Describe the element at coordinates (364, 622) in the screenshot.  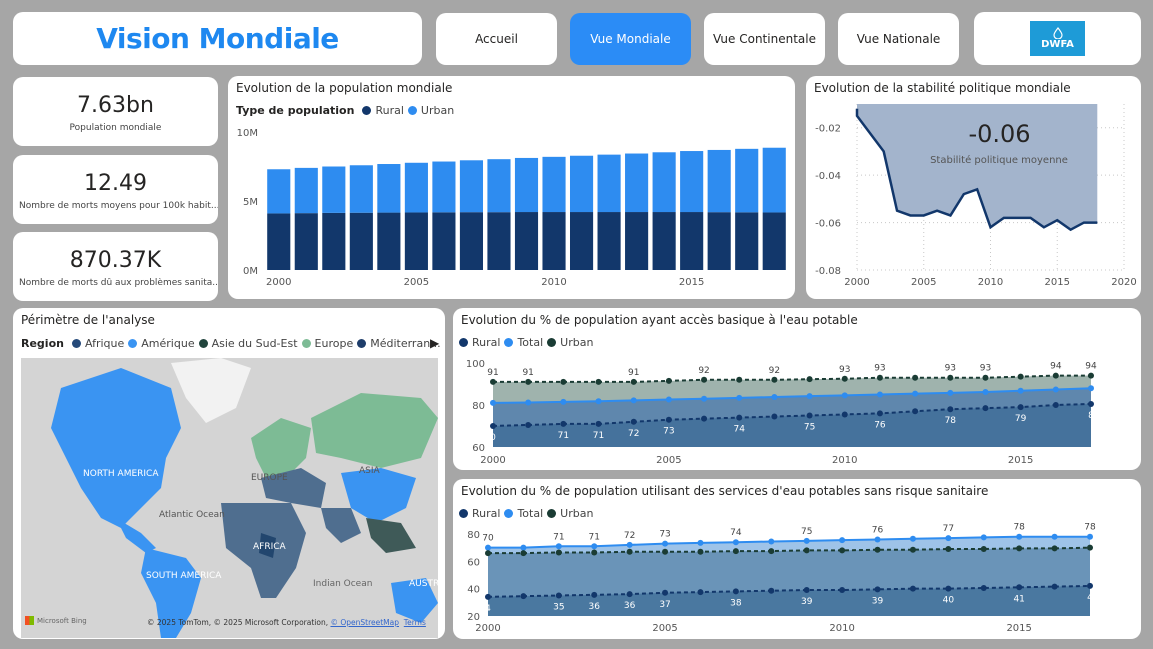
I see `osm-link: © OpenStreetMap` at that location.